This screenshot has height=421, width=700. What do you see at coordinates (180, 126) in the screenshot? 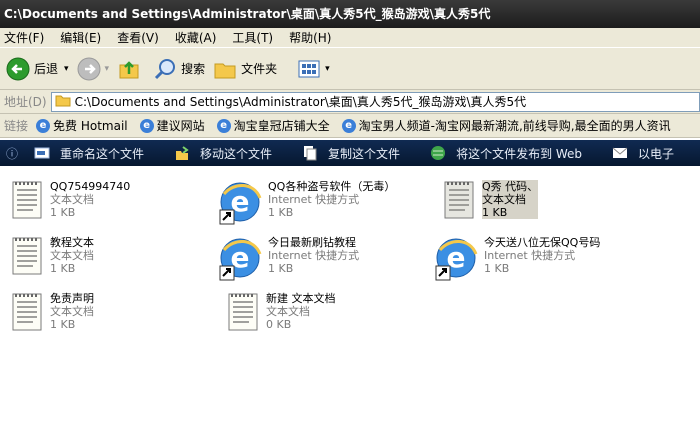
I see `link-label: 建议网站` at bounding box center [180, 126].